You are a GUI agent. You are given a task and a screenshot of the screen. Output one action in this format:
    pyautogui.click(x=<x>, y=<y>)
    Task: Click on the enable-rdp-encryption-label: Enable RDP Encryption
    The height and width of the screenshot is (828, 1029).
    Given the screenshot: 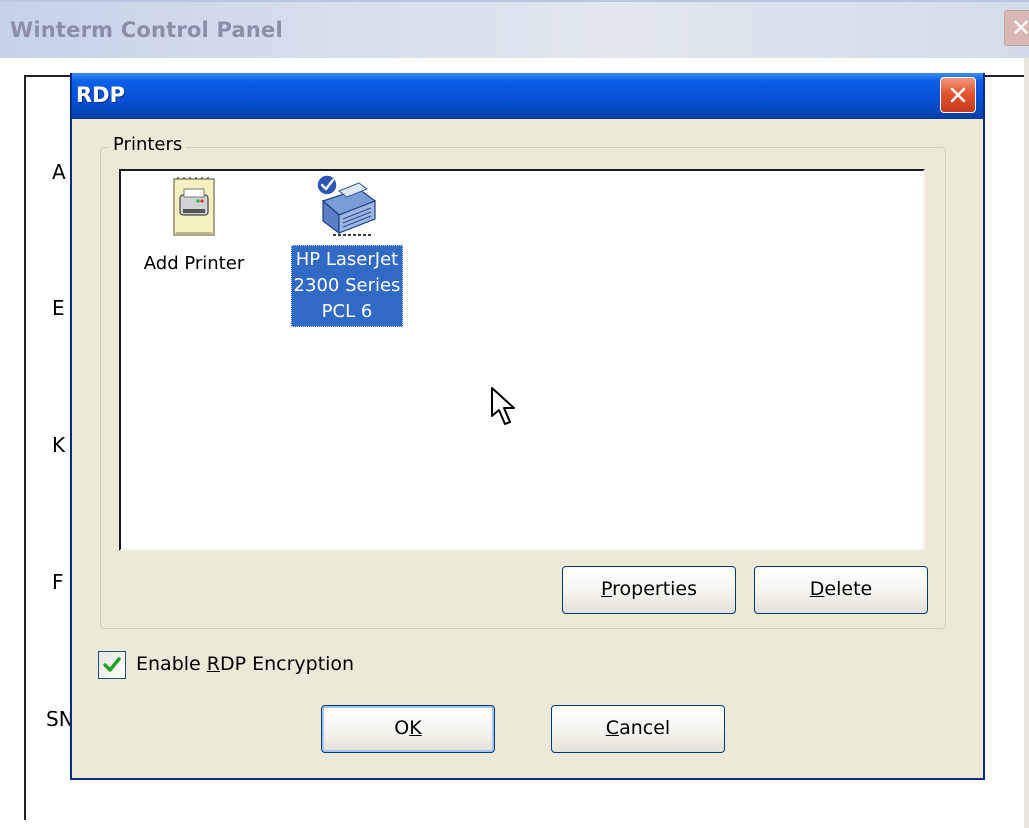 What is the action you would take?
    pyautogui.click(x=245, y=664)
    